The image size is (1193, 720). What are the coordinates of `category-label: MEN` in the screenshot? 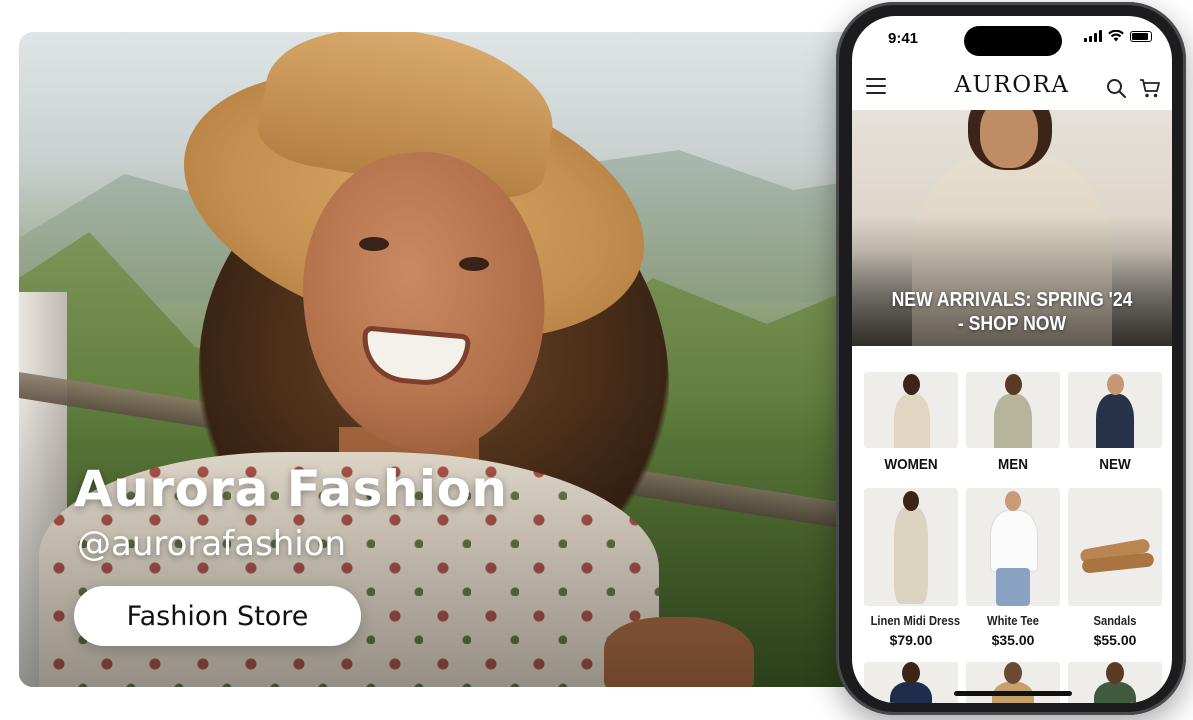 It's located at (1013, 464).